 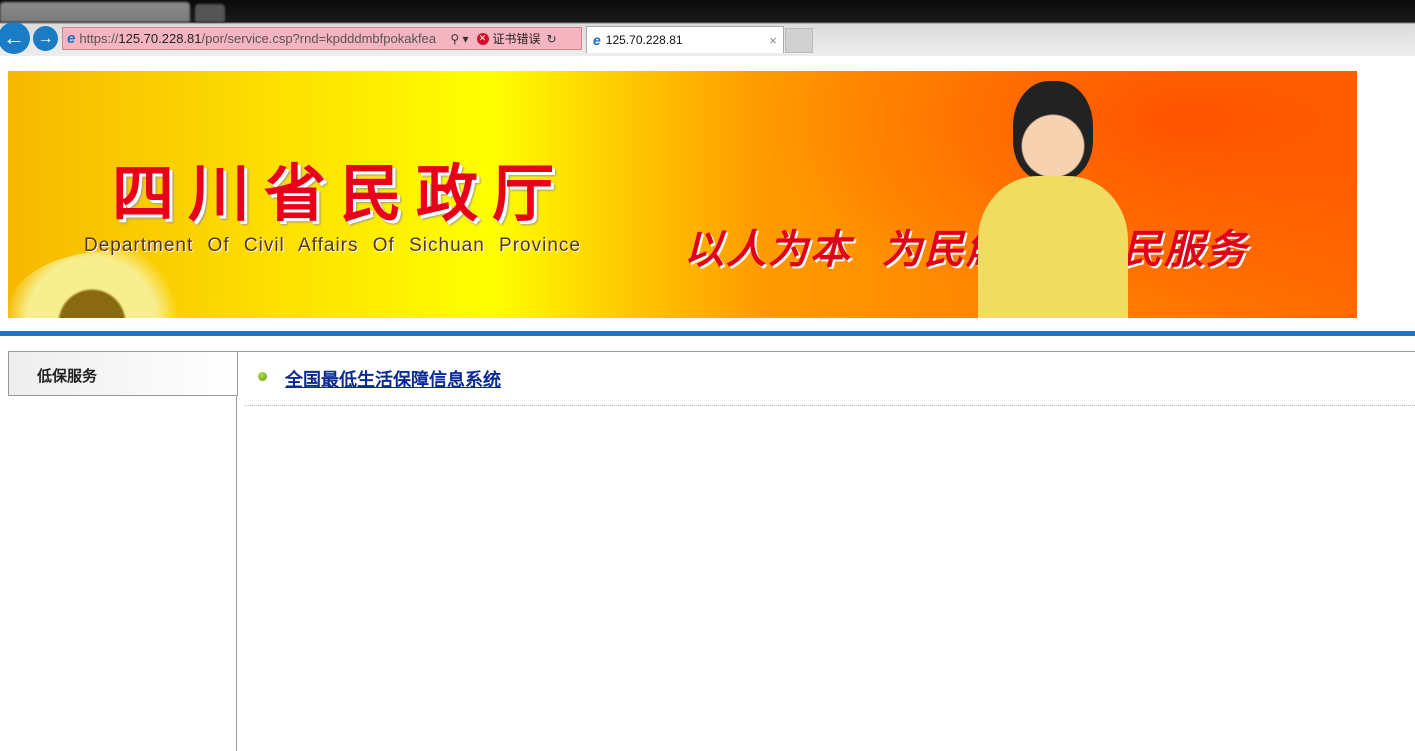 I want to click on refresh-icon: ↻, so click(x=552, y=39).